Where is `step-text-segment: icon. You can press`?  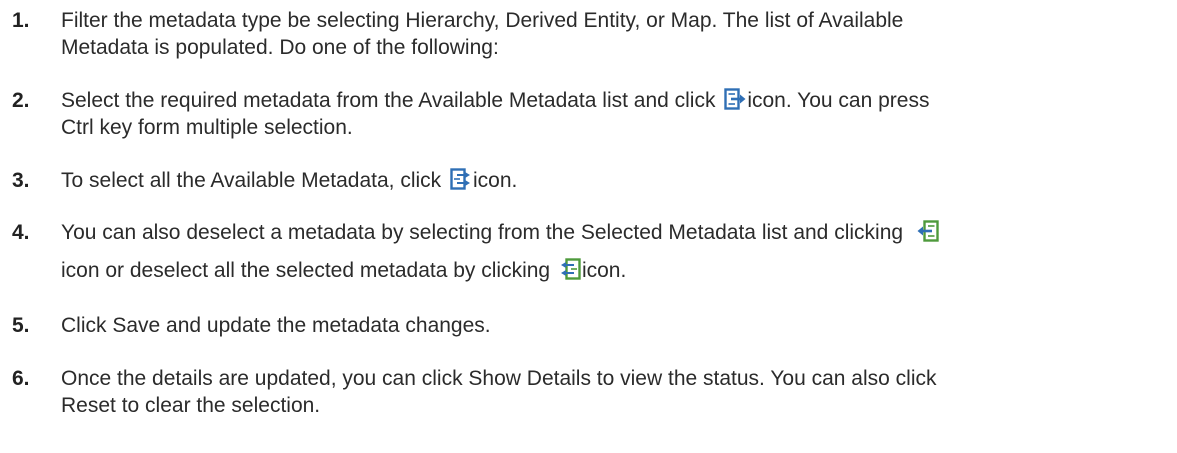 step-text-segment: icon. You can press is located at coordinates (838, 100).